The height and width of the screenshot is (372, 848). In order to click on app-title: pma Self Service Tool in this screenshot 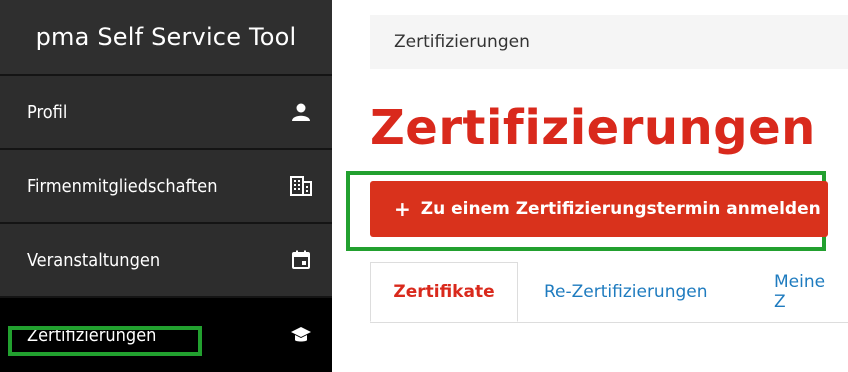, I will do `click(166, 38)`.